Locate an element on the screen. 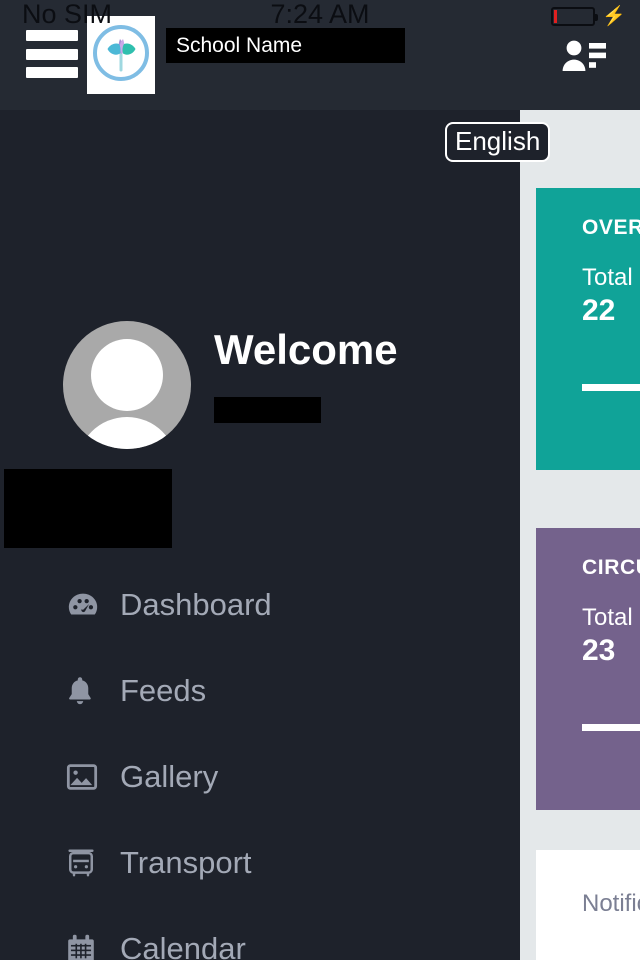  welcome-text: Welcome is located at coordinates (306, 349).